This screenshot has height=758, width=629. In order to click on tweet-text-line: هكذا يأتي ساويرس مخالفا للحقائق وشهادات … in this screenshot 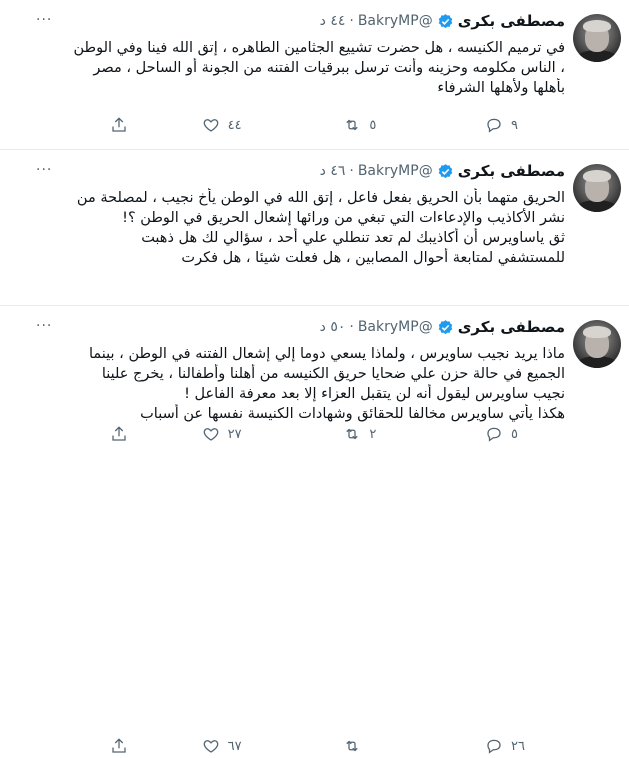, I will do `click(352, 414)`.